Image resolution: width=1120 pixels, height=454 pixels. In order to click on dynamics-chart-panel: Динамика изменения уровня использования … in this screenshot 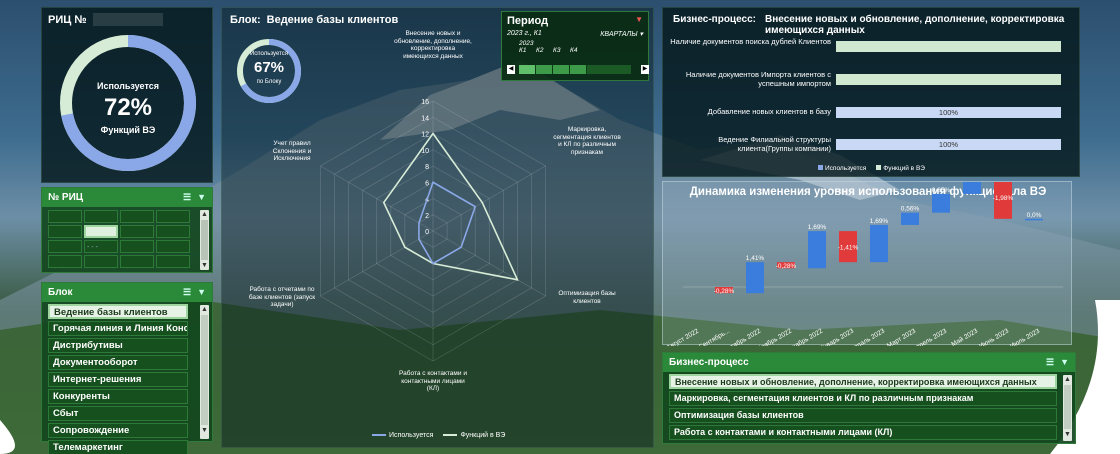, I will do `click(867, 263)`.